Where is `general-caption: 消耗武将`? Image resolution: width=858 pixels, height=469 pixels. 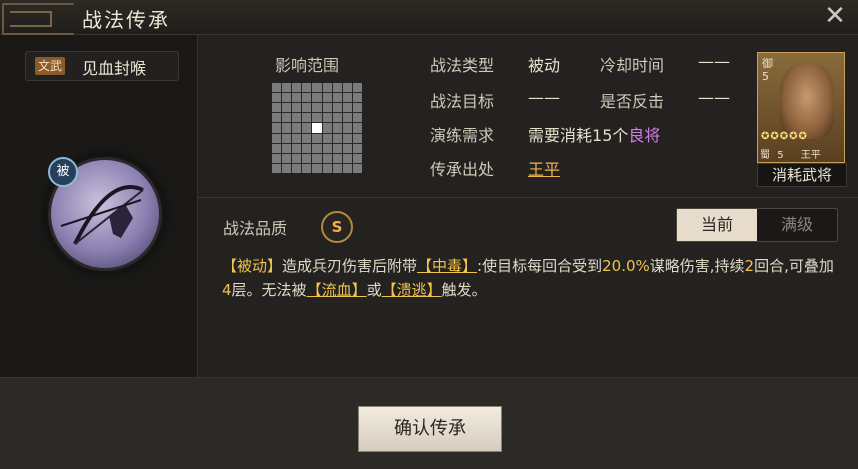
general-caption: 消耗武将 is located at coordinates (802, 175).